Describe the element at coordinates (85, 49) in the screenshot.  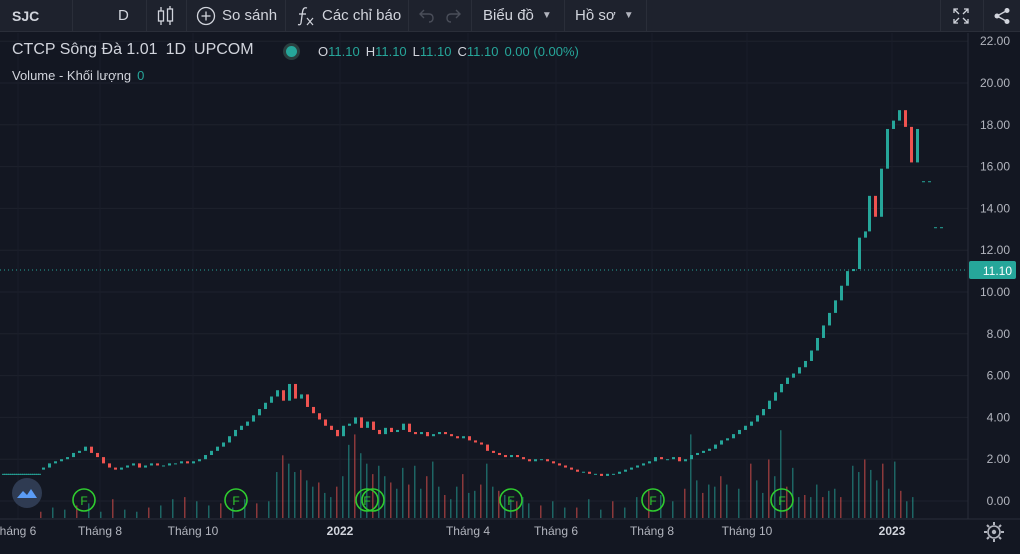
I see `company-name: CTCP Sông Đà 1.01` at that location.